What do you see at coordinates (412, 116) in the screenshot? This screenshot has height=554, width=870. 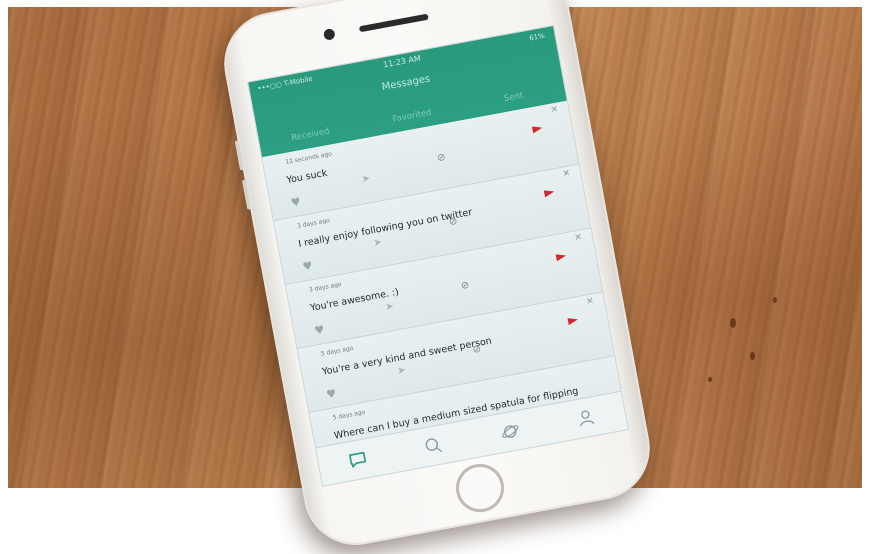 I see `tab-label: Favorited` at bounding box center [412, 116].